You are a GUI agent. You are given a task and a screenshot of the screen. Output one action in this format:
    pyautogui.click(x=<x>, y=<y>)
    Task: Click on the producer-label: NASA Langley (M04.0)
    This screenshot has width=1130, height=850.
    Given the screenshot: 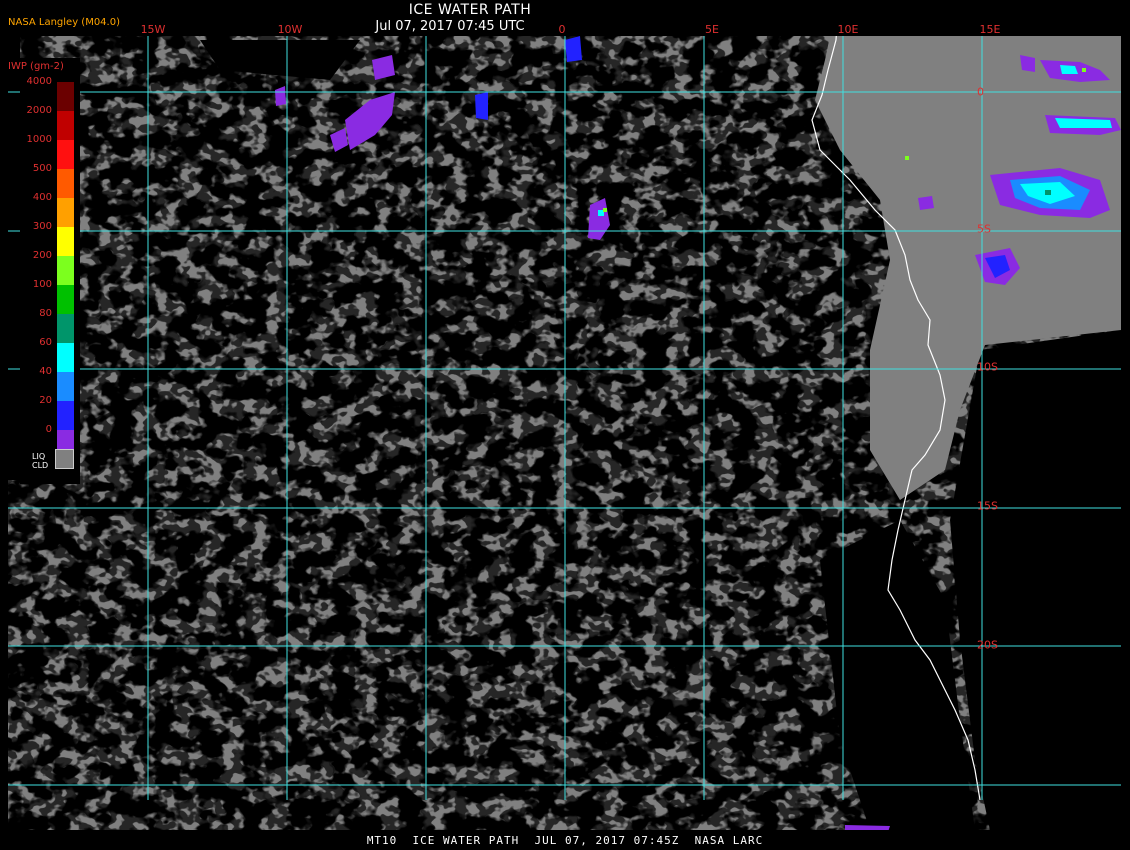 What is the action you would take?
    pyautogui.click(x=64, y=22)
    